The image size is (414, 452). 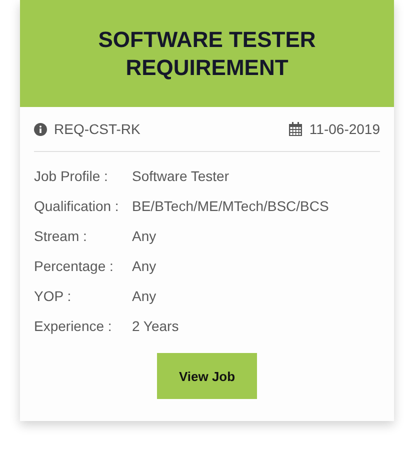 I want to click on detail-value: Software Tester, so click(x=181, y=176).